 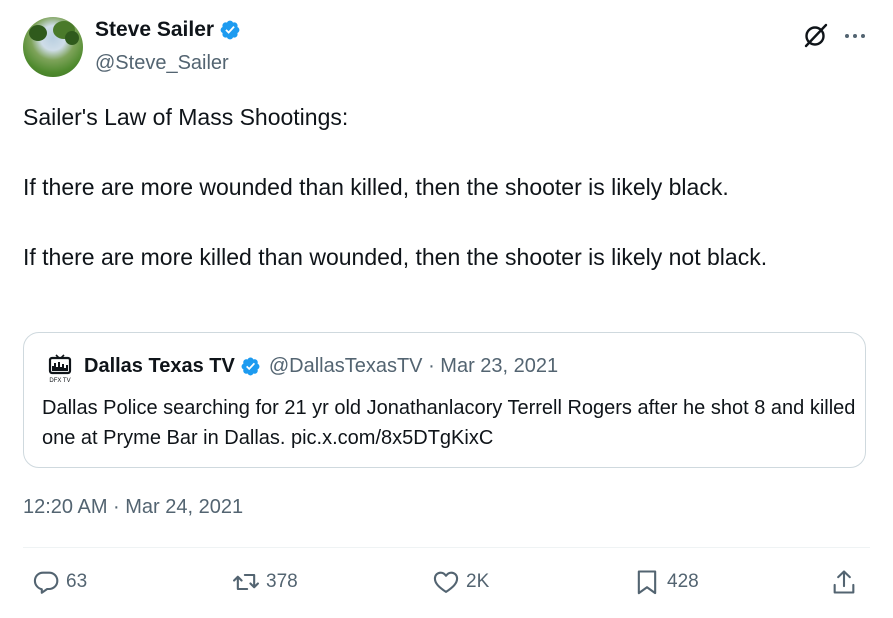 I want to click on repost-button: 378, so click(x=265, y=582).